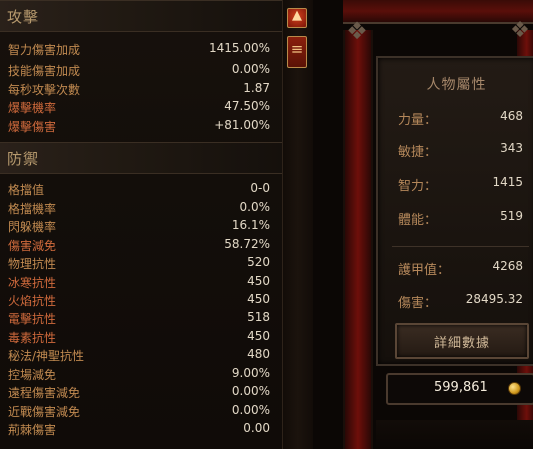  I want to click on stat-label: 近戰傷害減免, so click(44, 412).